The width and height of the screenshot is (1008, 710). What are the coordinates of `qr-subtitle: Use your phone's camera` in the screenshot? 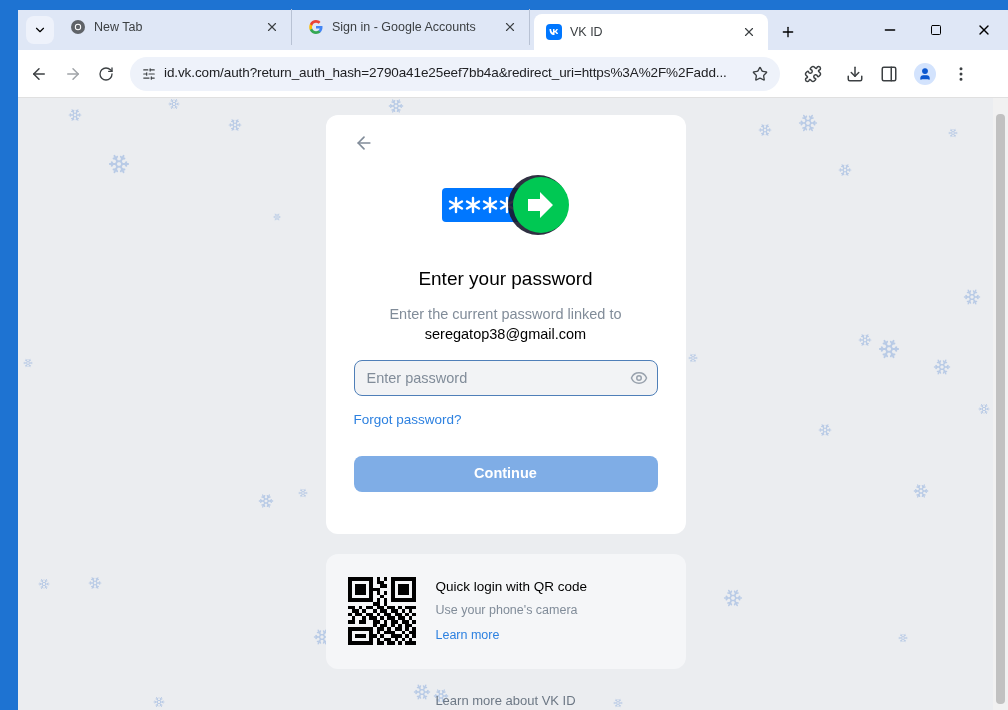 It's located at (507, 611).